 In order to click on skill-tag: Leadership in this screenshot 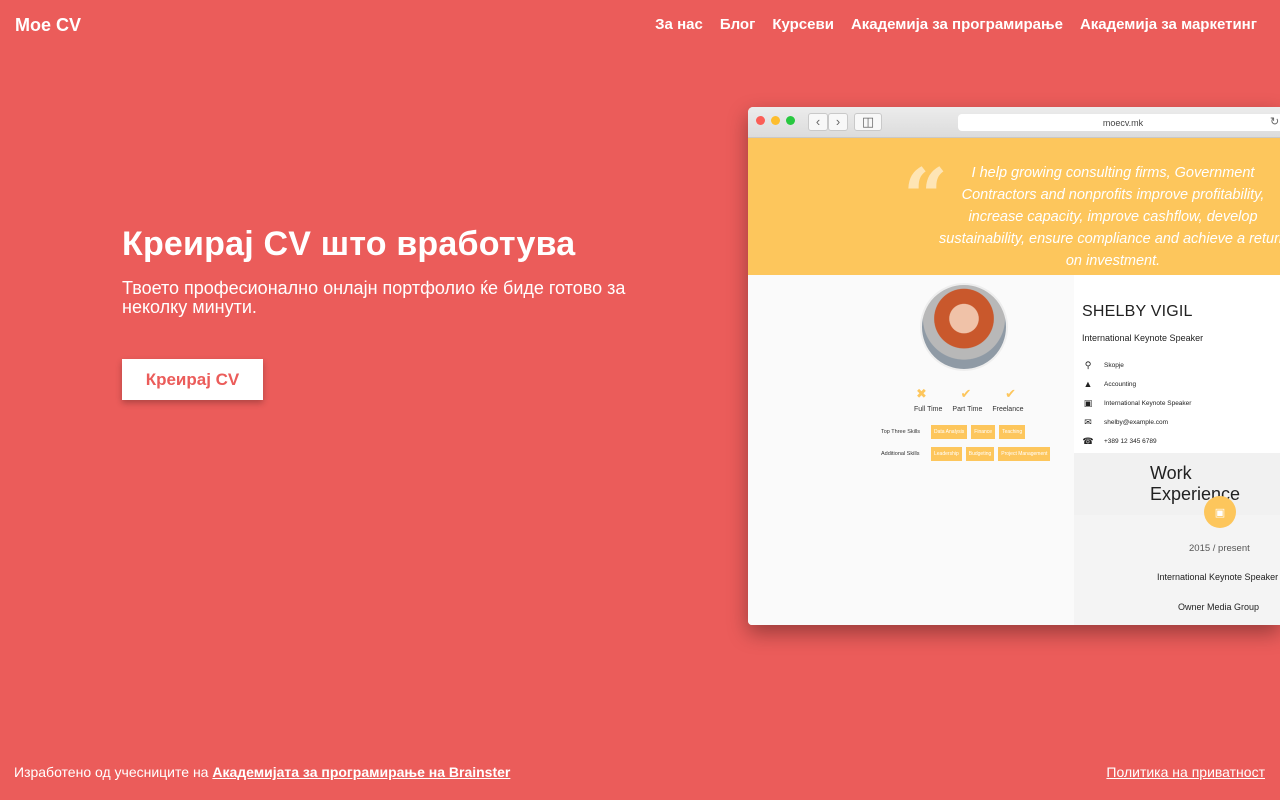, I will do `click(946, 454)`.